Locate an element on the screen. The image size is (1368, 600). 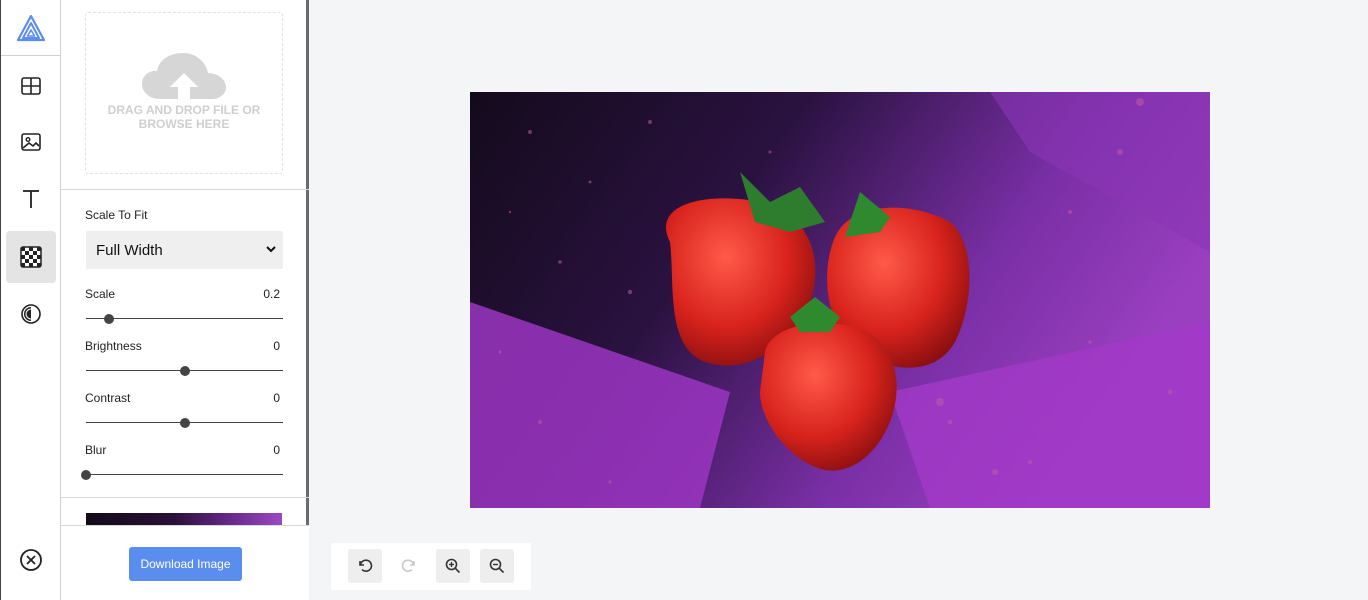
undo-icon is located at coordinates (366, 565).